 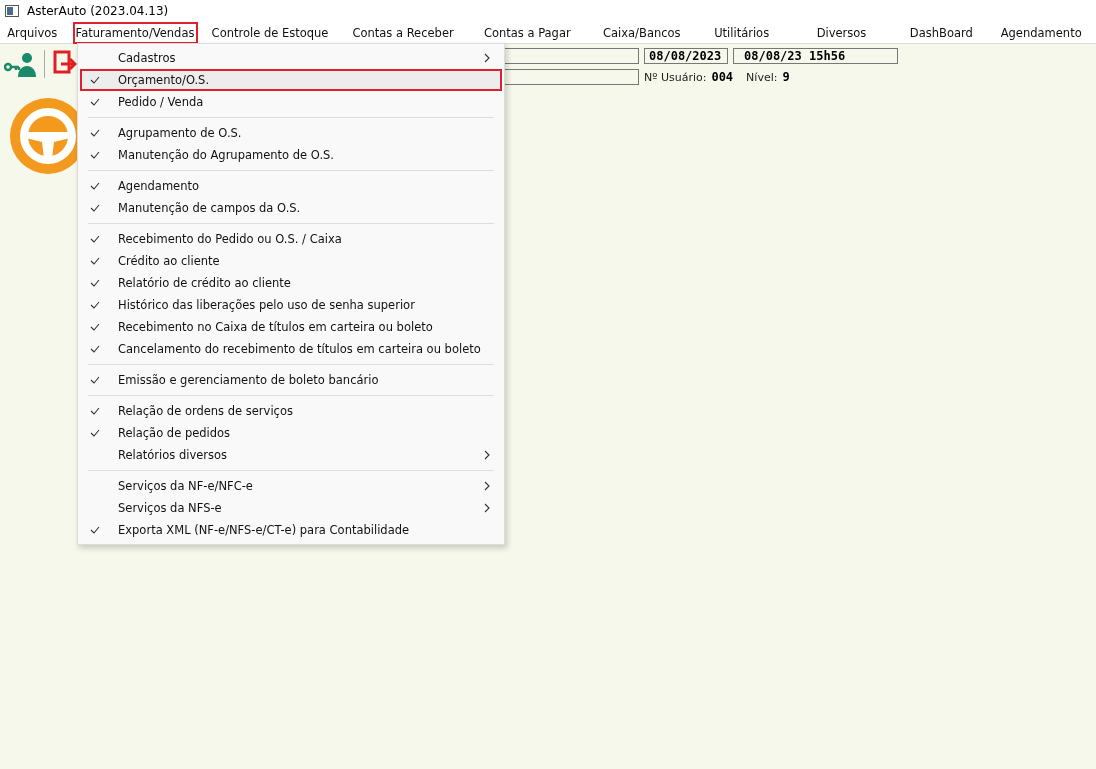 What do you see at coordinates (815, 56) in the screenshot?
I see `datetime-field: 08/08/23 15h56` at bounding box center [815, 56].